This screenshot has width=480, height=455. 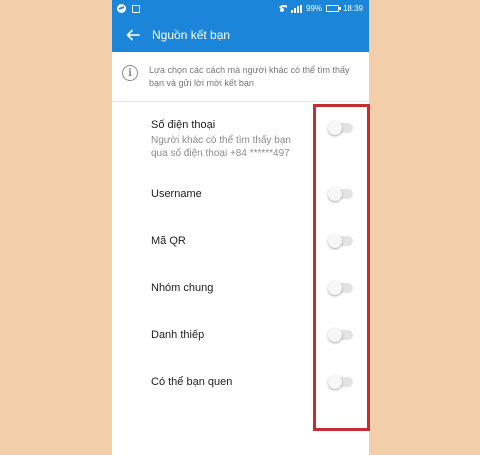 What do you see at coordinates (191, 34) in the screenshot?
I see `page-title: Nguồn kết bạn` at bounding box center [191, 34].